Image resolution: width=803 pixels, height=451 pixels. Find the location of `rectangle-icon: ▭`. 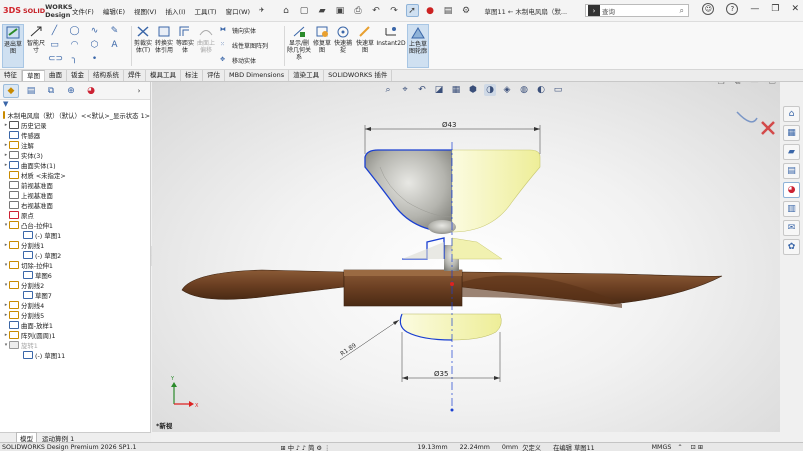

rectangle-icon: ▭ is located at coordinates (54, 45).